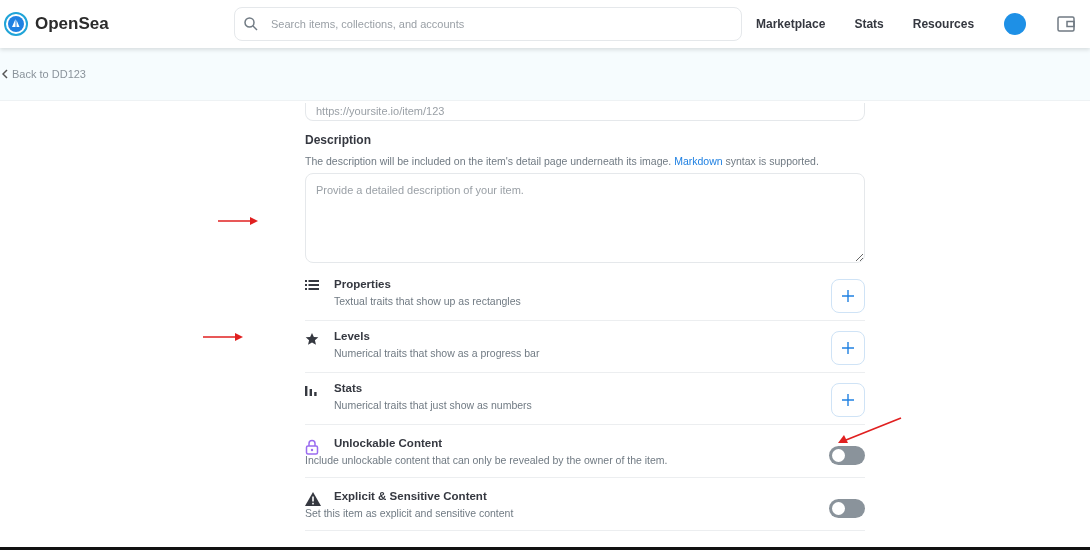 The height and width of the screenshot is (550, 1090). Describe the element at coordinates (5, 74) in the screenshot. I see `chevron-icon` at that location.